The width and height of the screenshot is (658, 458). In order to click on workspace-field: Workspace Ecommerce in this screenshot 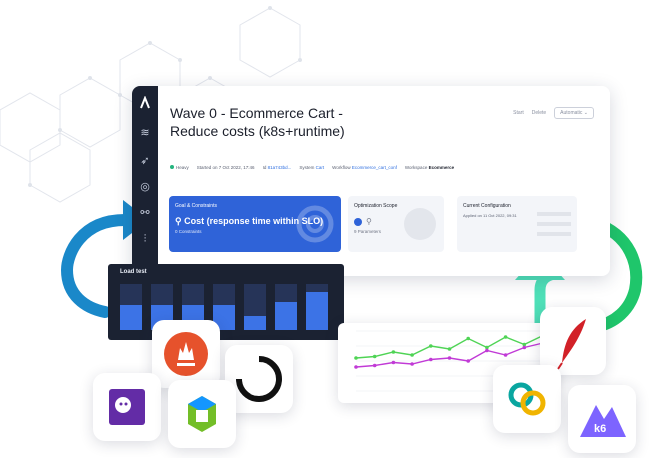, I will do `click(429, 167)`.